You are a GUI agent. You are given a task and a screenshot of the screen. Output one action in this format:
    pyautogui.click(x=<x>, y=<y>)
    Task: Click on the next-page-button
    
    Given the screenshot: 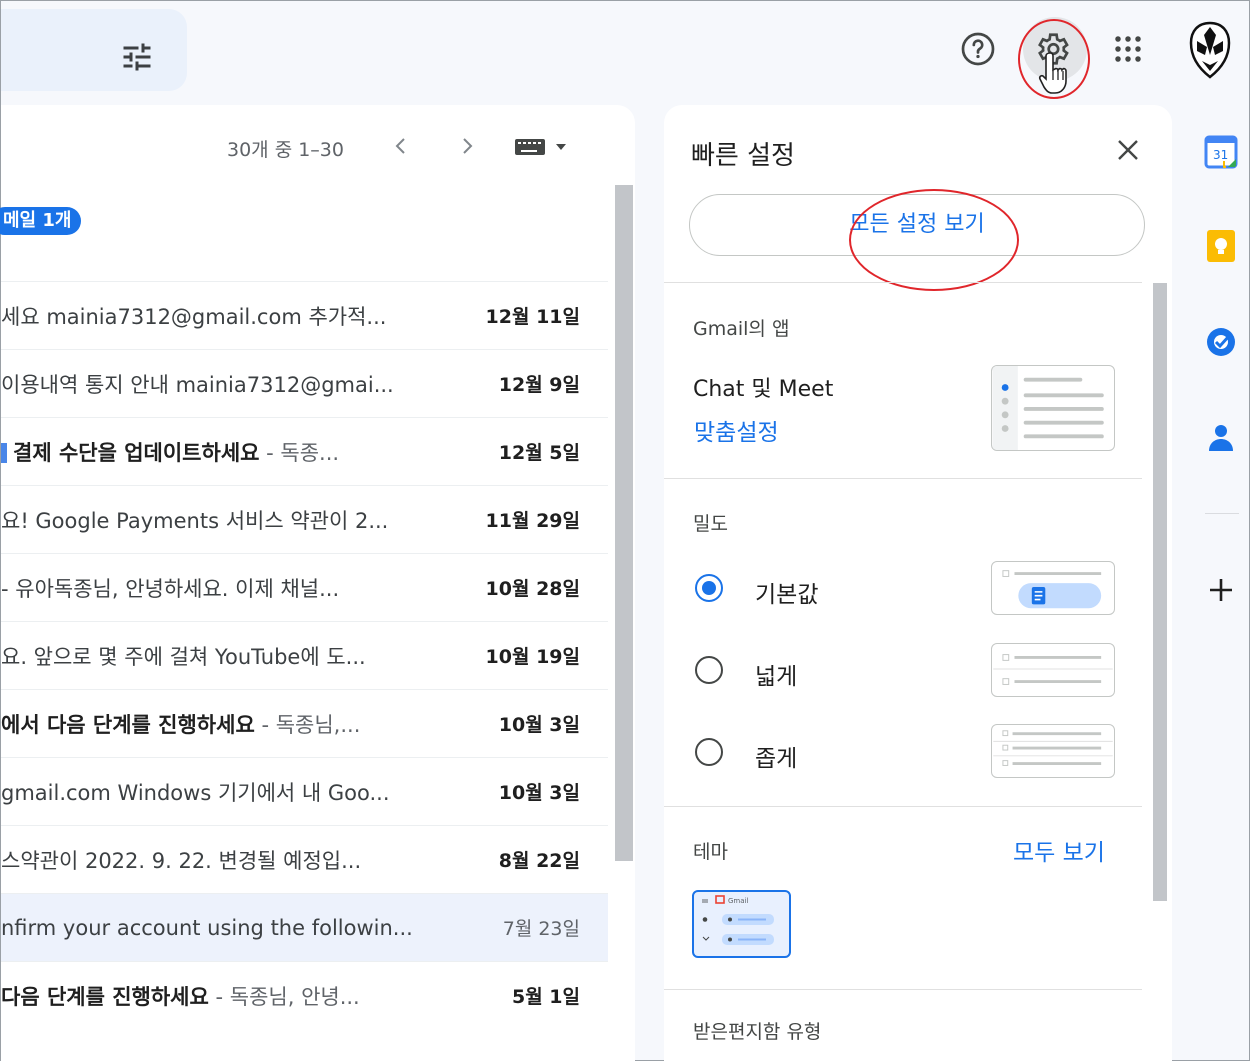 What is the action you would take?
    pyautogui.click(x=467, y=146)
    